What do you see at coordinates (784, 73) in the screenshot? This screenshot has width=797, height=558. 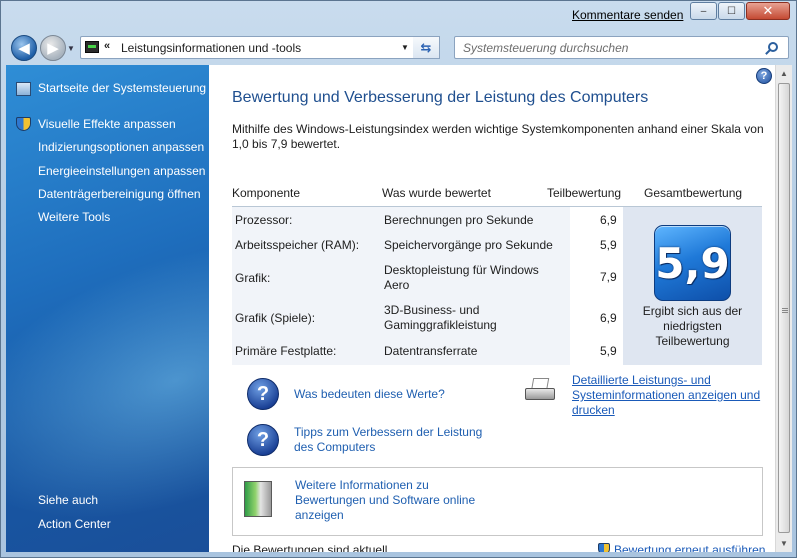 I see `scroll-up-button: ▲` at bounding box center [784, 73].